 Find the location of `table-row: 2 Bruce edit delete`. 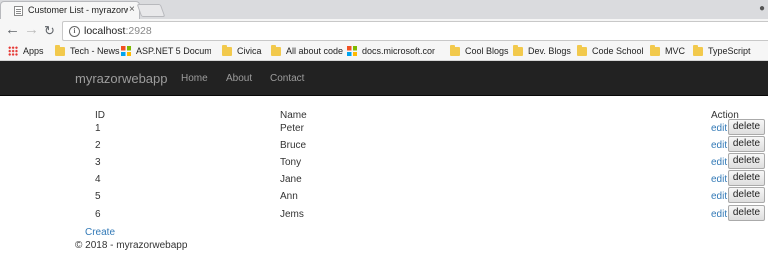

table-row: 2 Bruce edit delete is located at coordinates (384, 146).